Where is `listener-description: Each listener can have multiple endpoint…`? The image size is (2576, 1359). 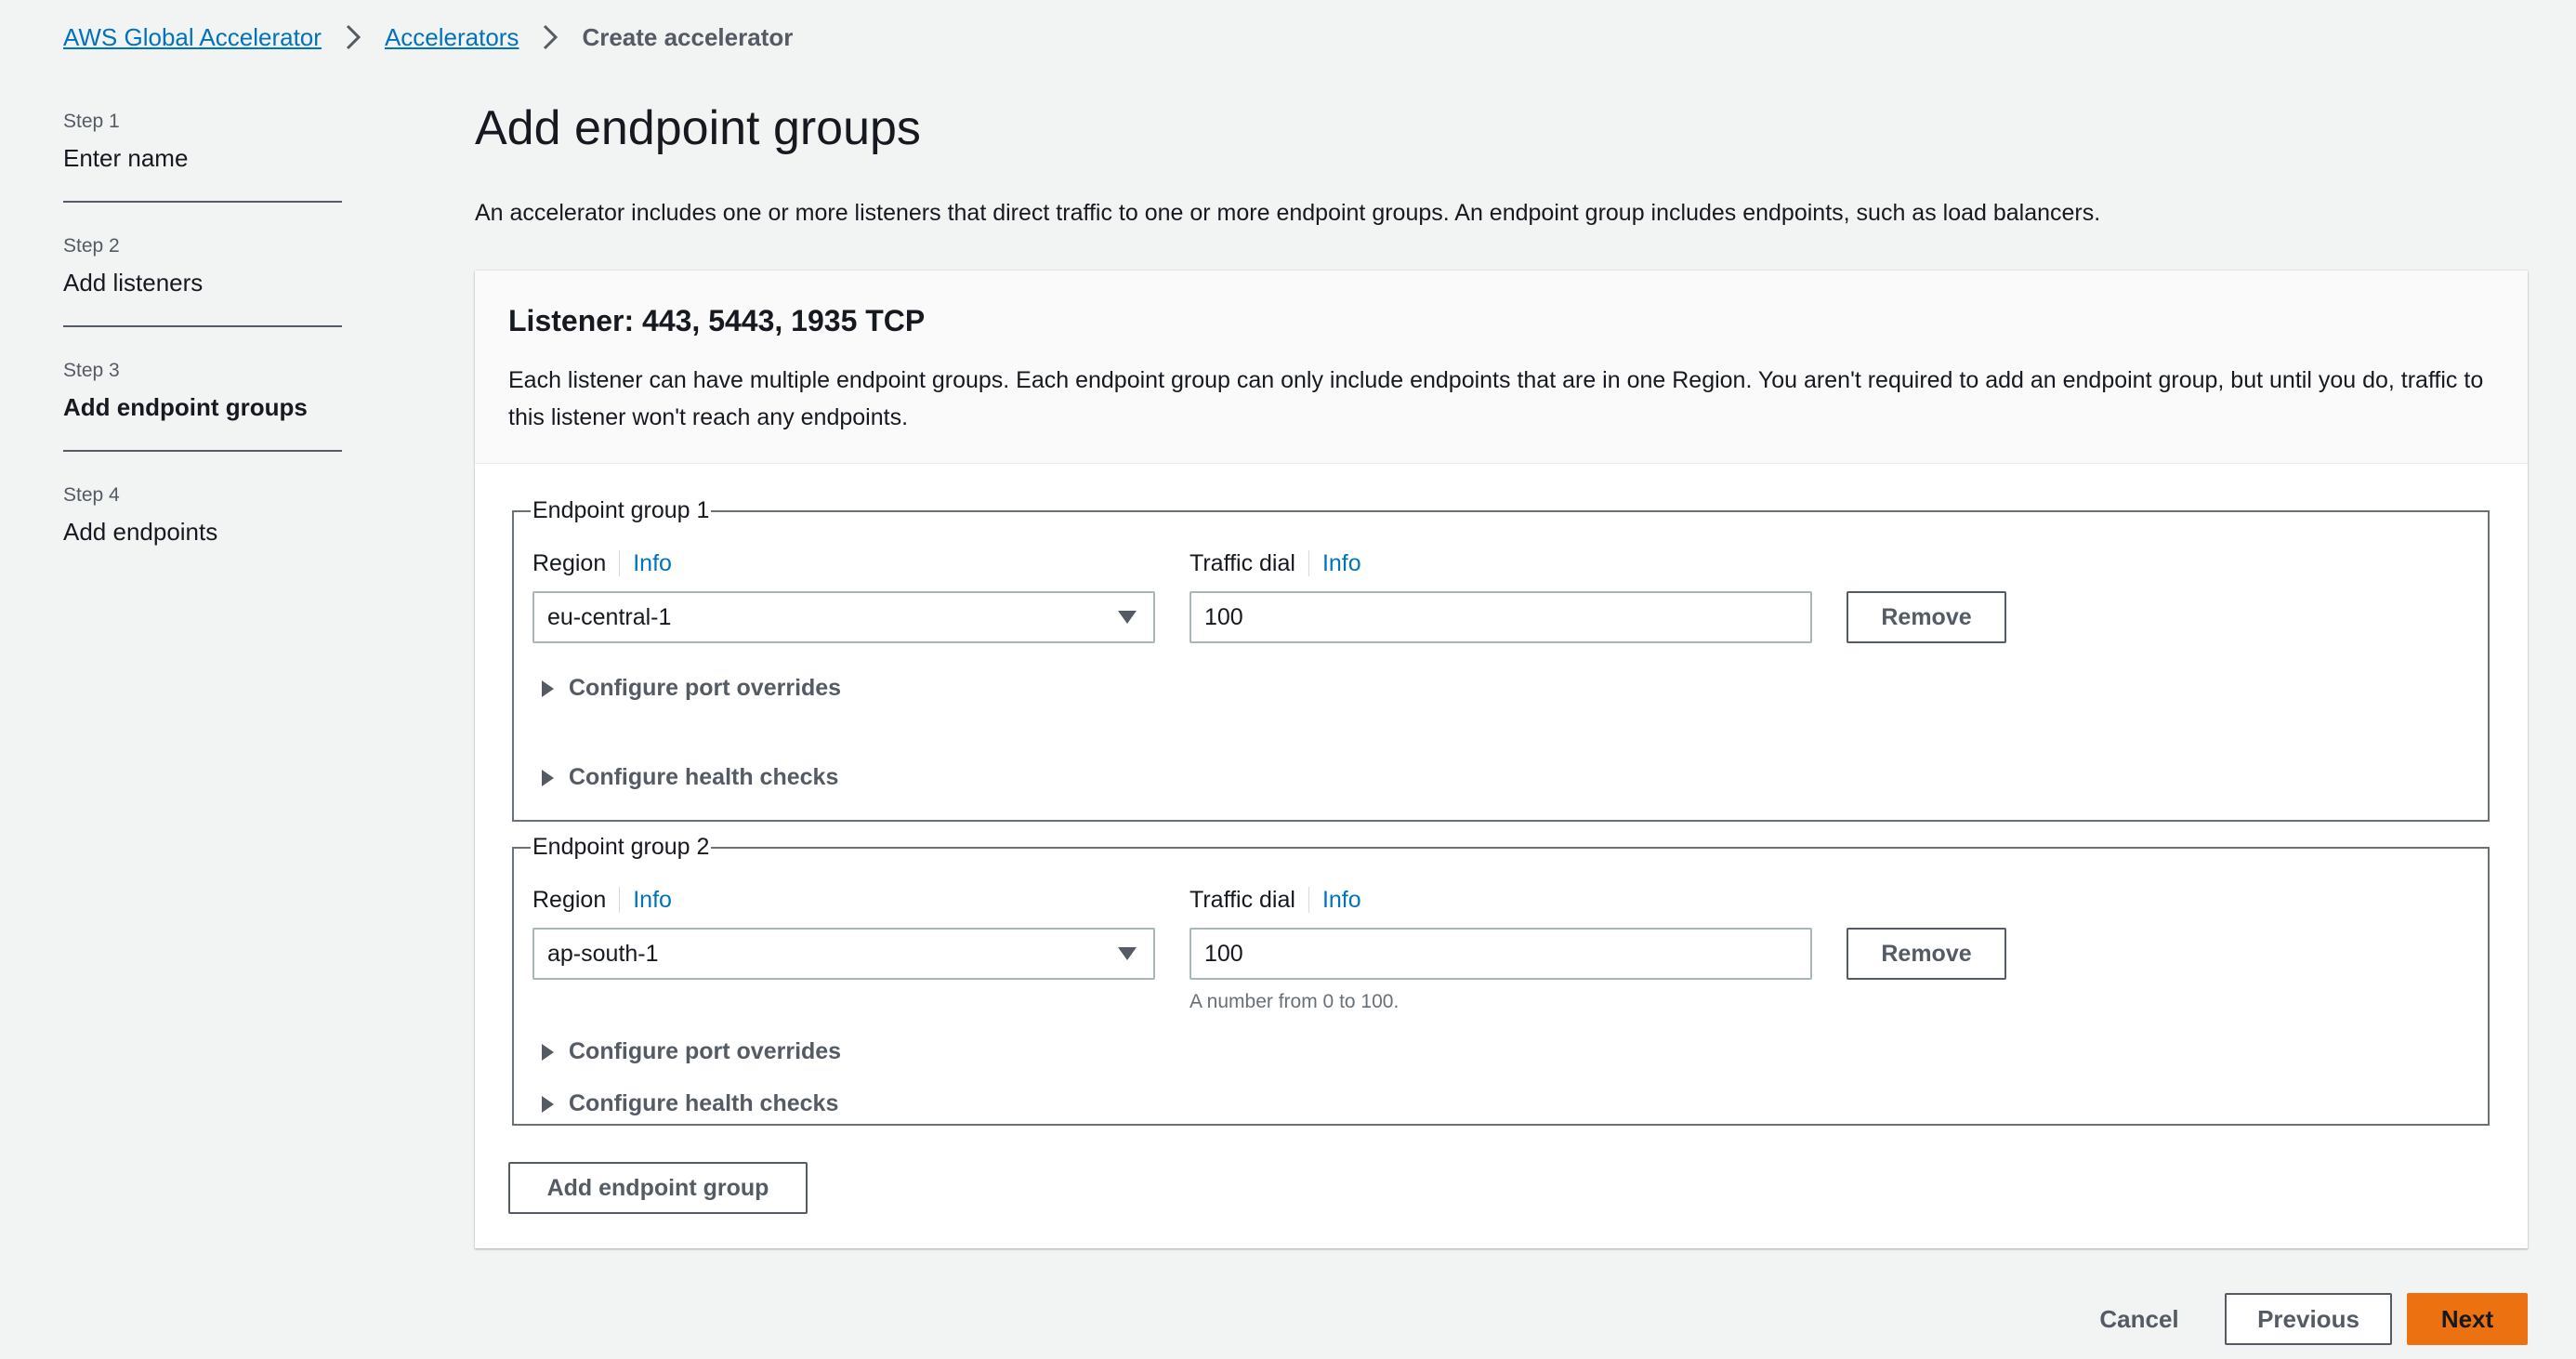 listener-description: Each listener can have multiple endpoint… is located at coordinates (1496, 398).